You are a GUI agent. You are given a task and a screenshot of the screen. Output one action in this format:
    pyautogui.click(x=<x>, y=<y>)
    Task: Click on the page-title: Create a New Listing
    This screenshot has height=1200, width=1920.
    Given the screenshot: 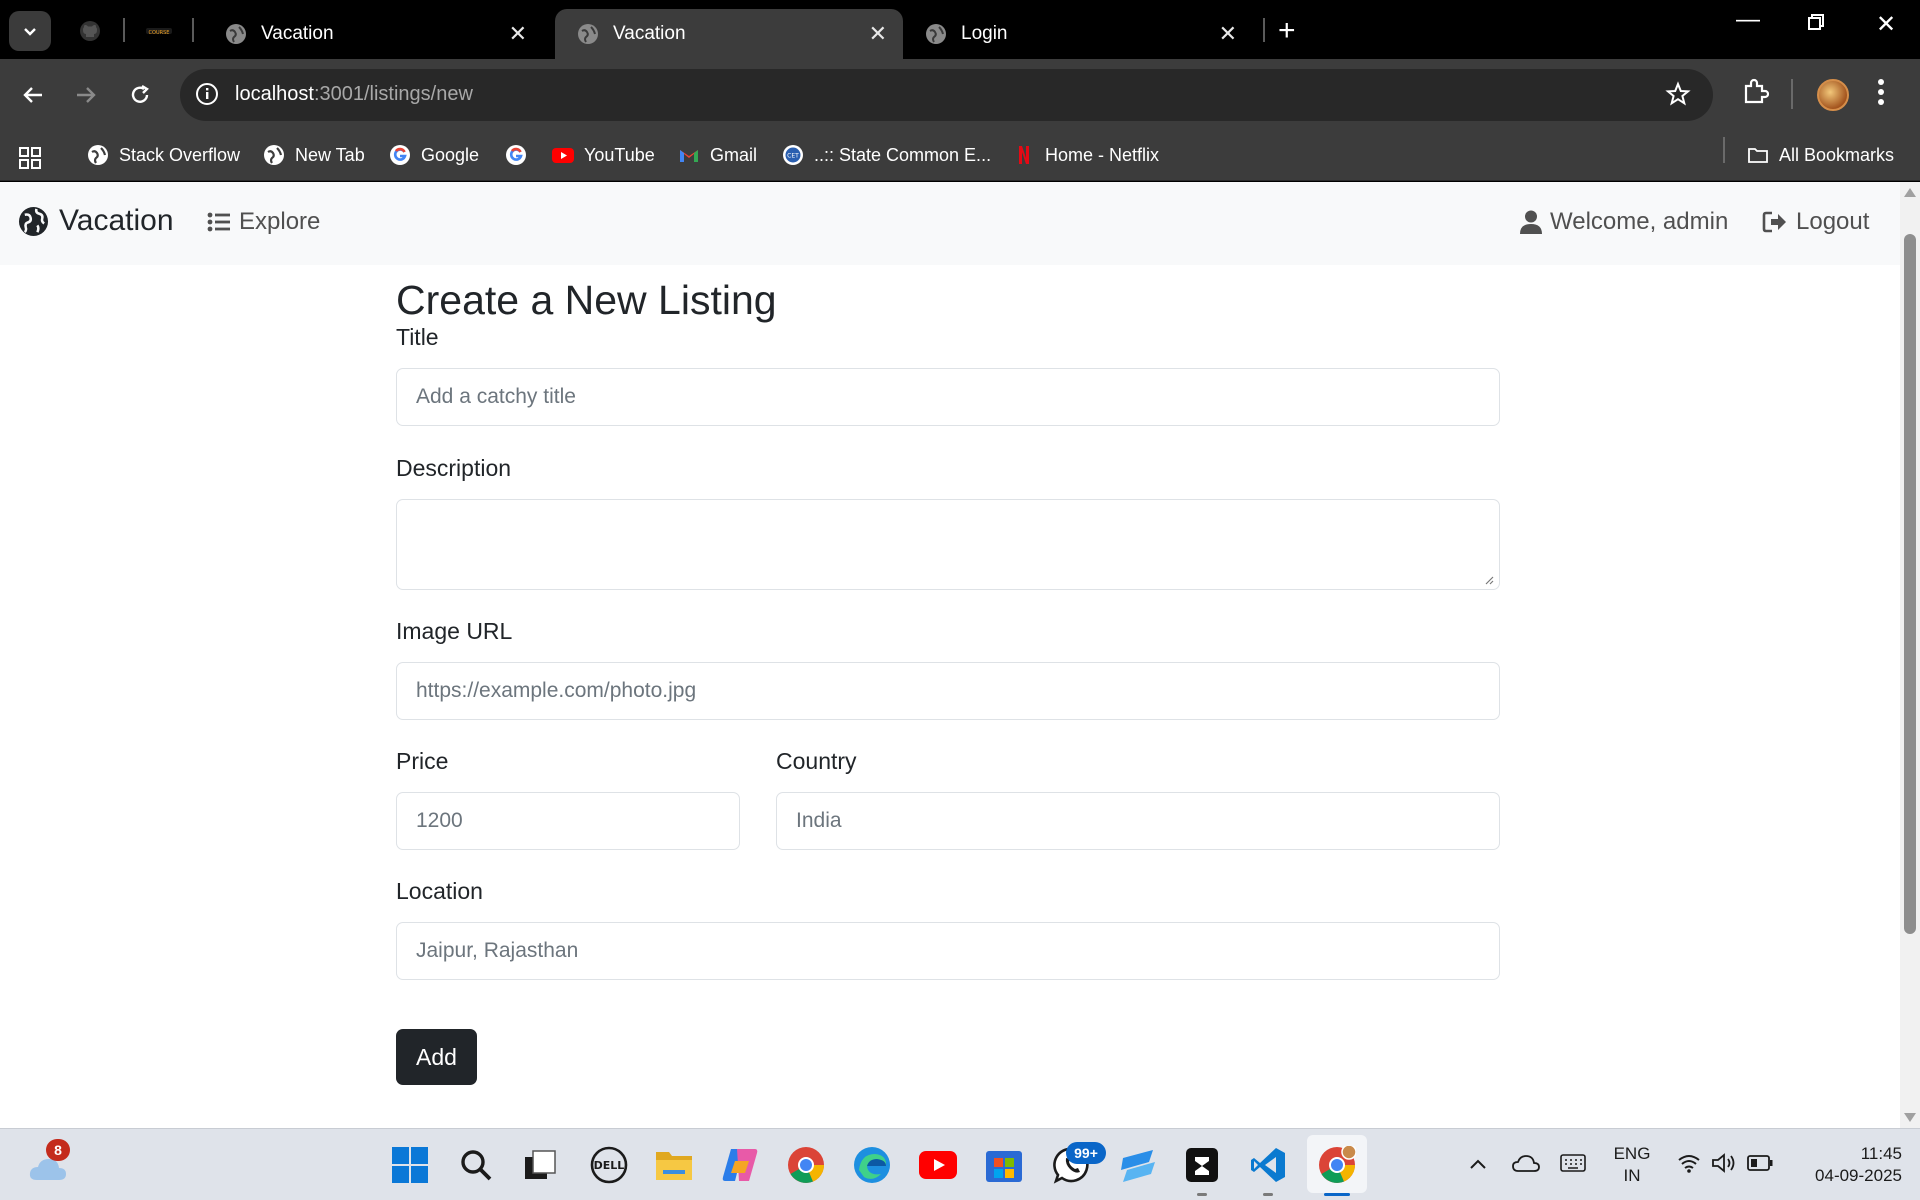 What is the action you would take?
    pyautogui.click(x=586, y=300)
    